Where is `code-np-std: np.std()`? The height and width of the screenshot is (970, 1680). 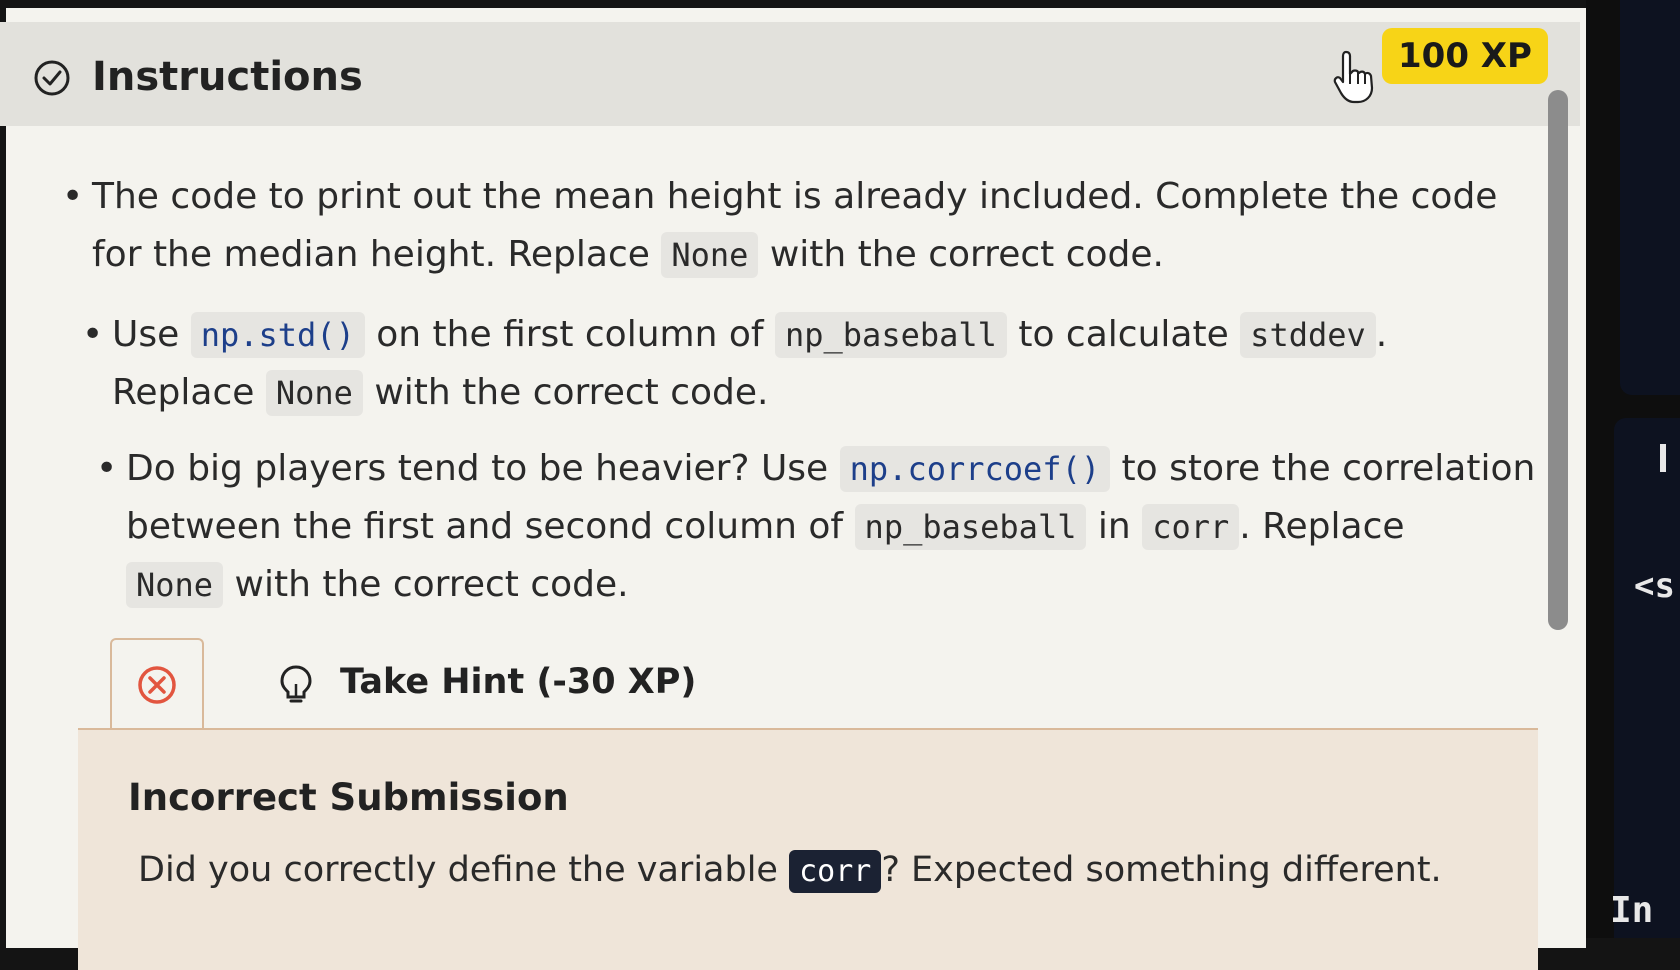 code-np-std: np.std() is located at coordinates (277, 335).